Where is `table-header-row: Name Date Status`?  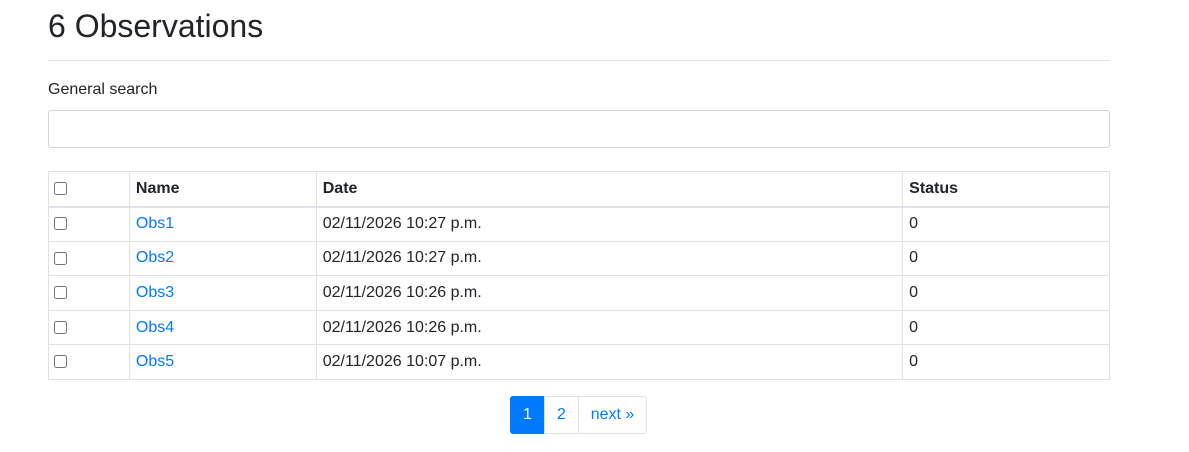 table-header-row: Name Date Status is located at coordinates (579, 189).